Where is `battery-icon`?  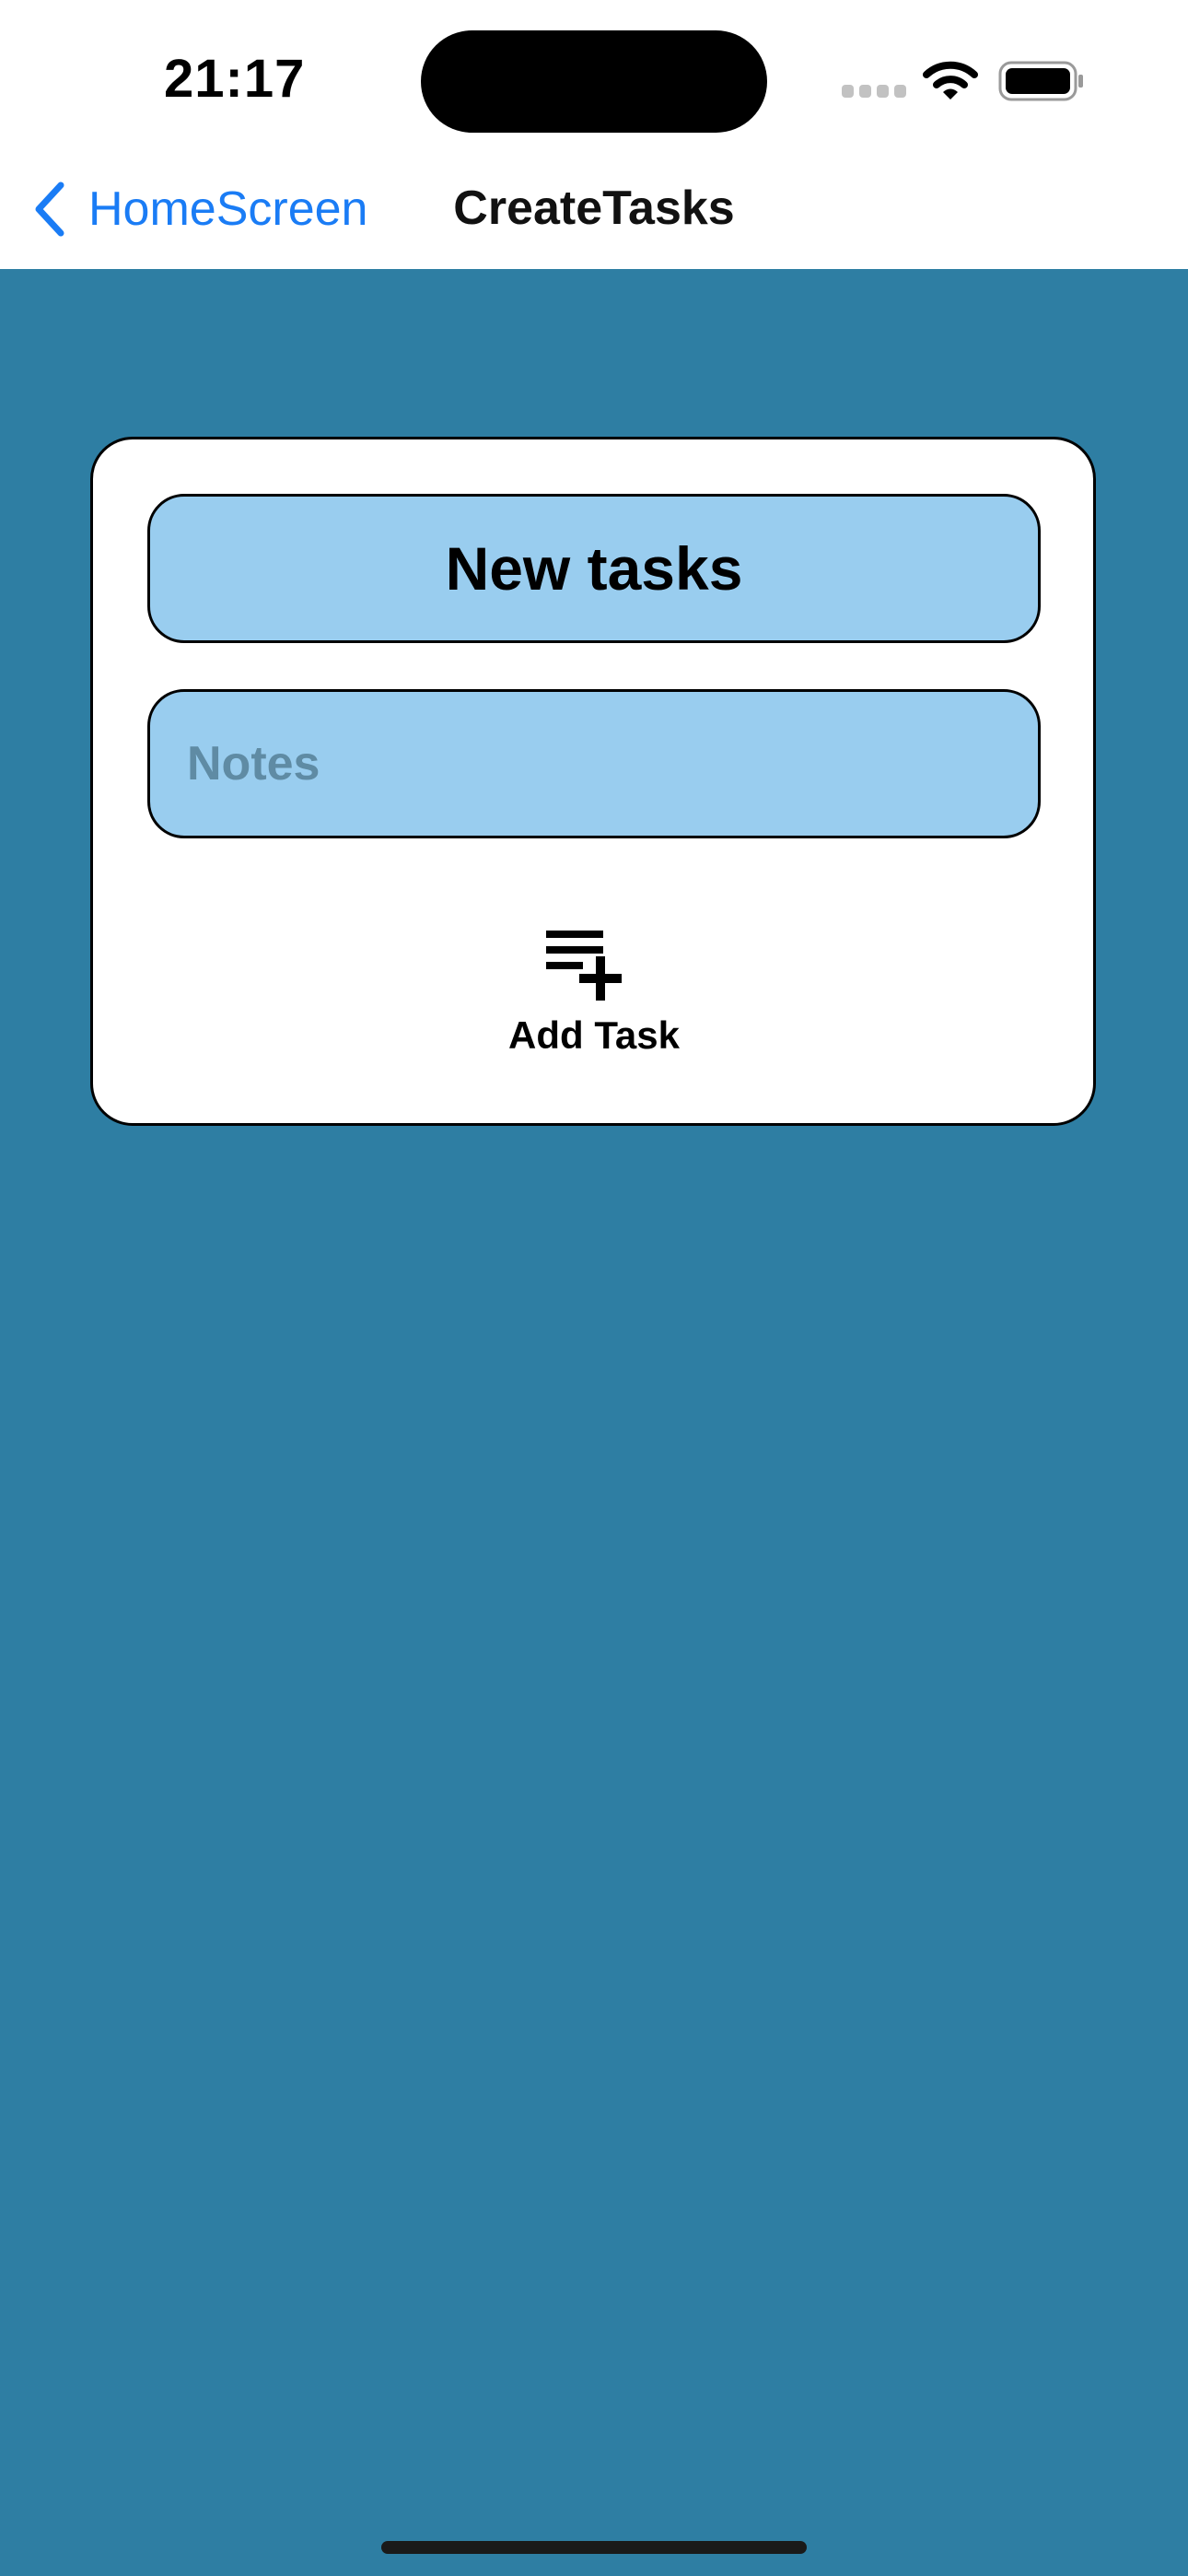 battery-icon is located at coordinates (1040, 81).